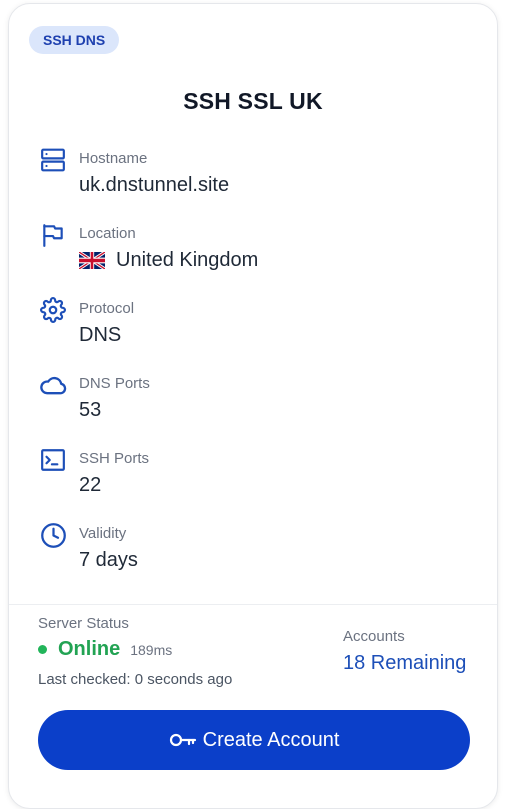 The height and width of the screenshot is (809, 508). Describe the element at coordinates (83, 623) in the screenshot. I see `server-status-label: Server Status` at that location.